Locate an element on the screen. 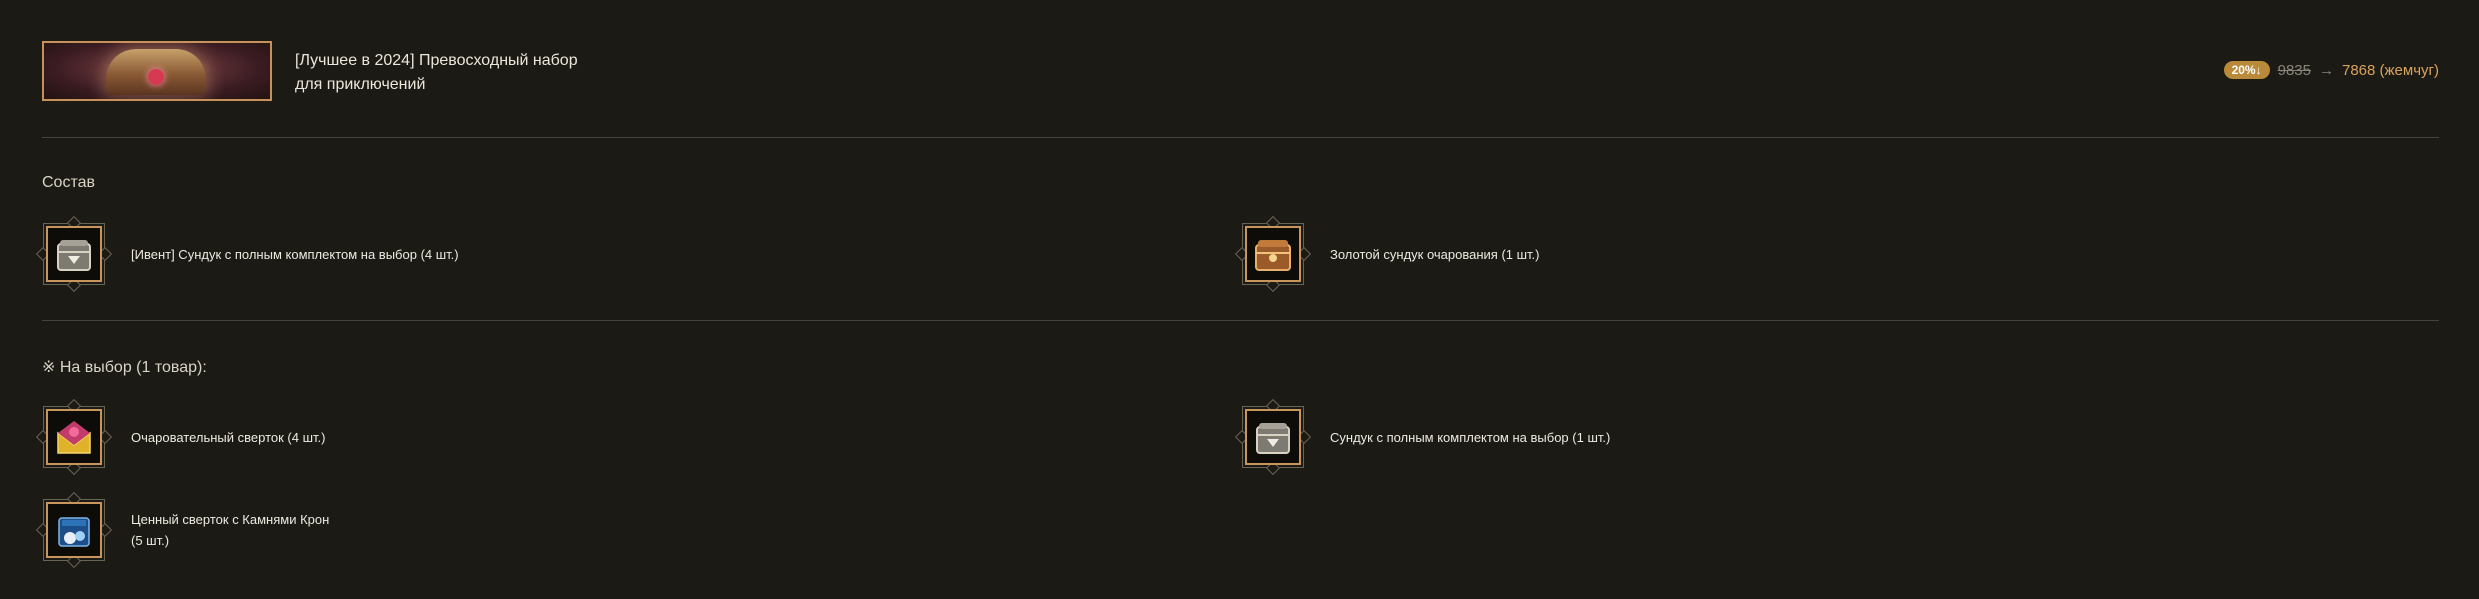 The width and height of the screenshot is (2479, 599). composition-label: Состав is located at coordinates (68, 182).